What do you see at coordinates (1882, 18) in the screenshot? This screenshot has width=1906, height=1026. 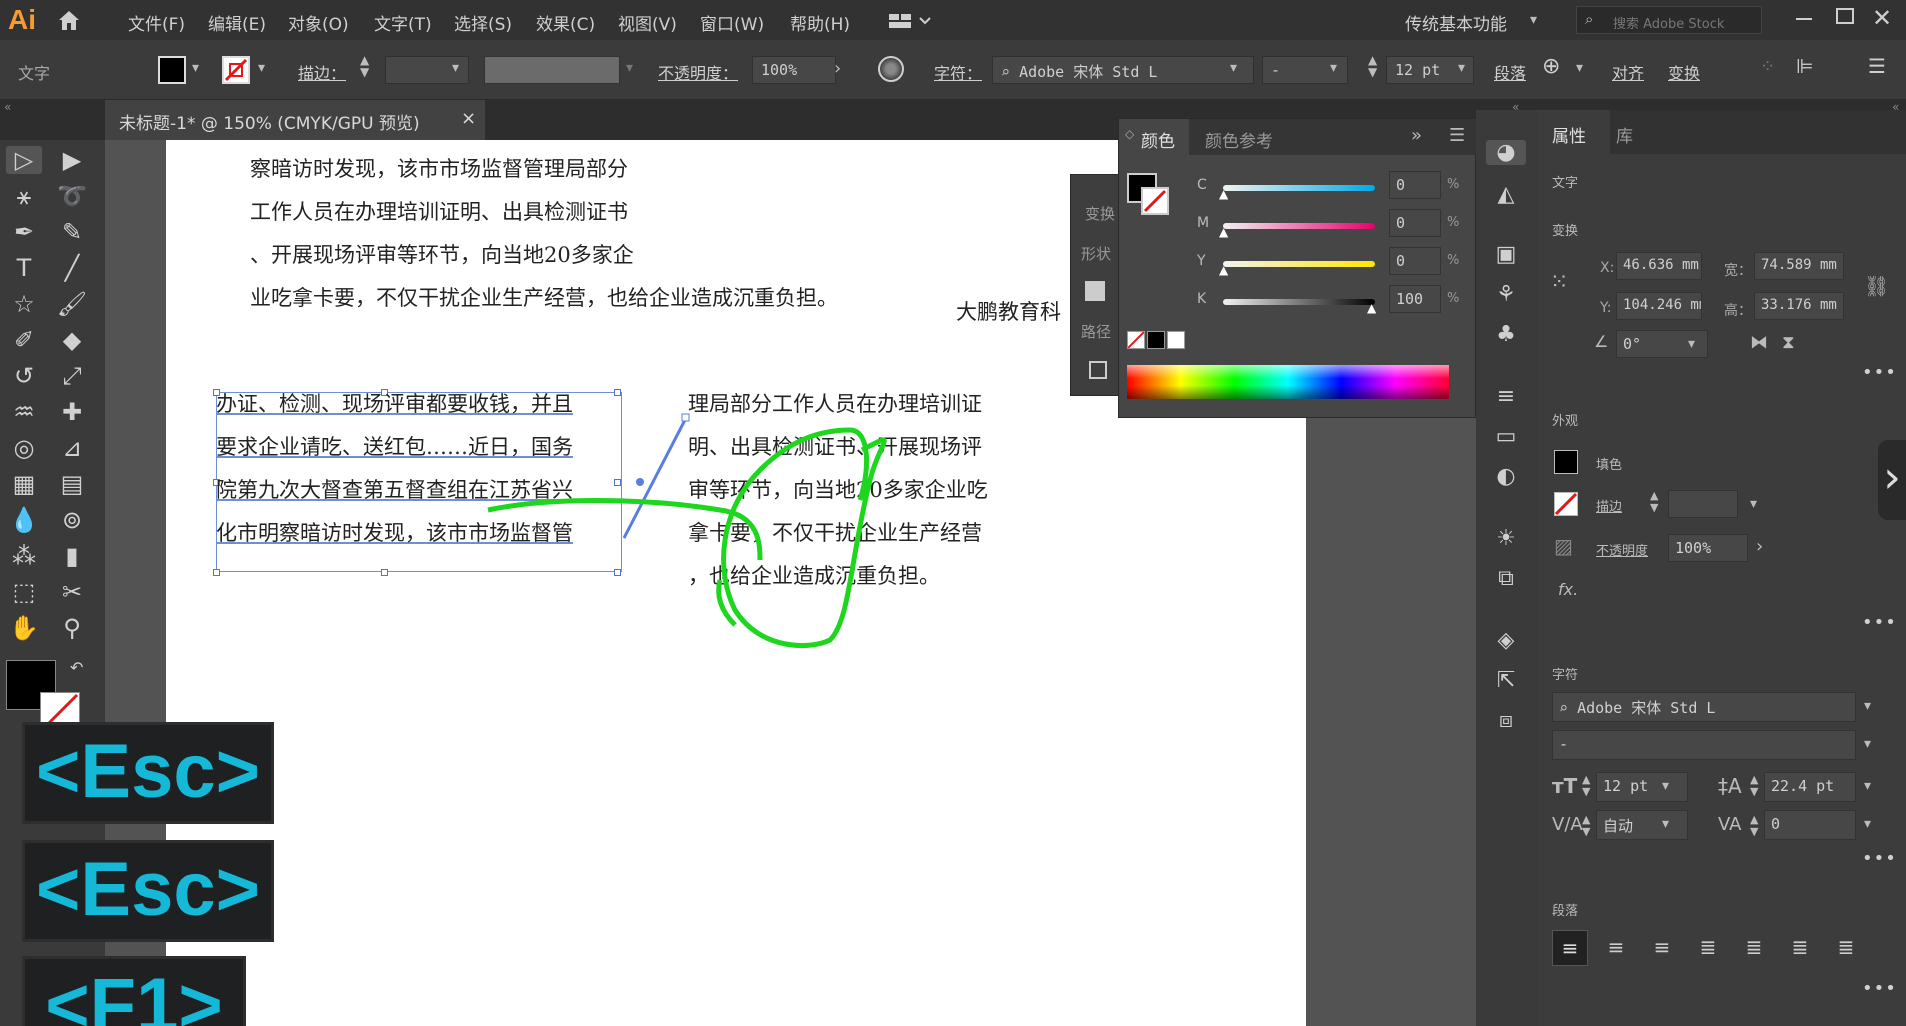 I see `close-window-icon: ✕` at bounding box center [1882, 18].